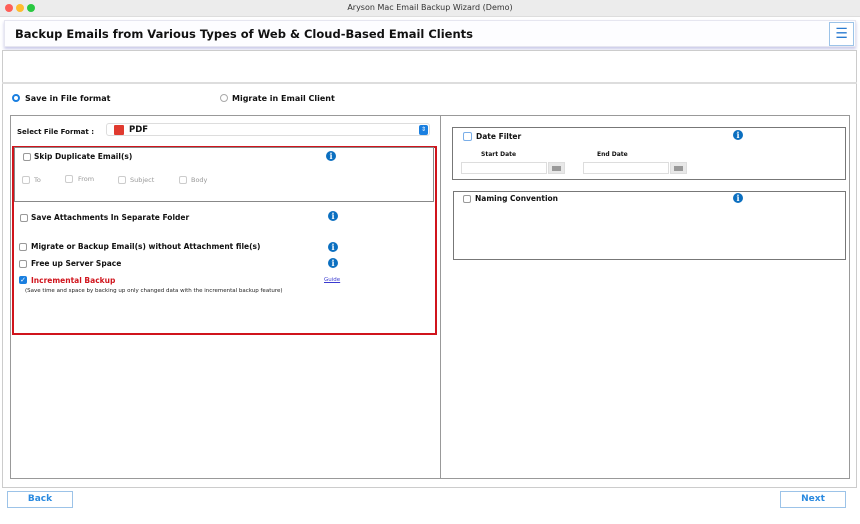 The width and height of the screenshot is (860, 524). Describe the element at coordinates (26, 180) in the screenshot. I see `to-checkbox` at that location.